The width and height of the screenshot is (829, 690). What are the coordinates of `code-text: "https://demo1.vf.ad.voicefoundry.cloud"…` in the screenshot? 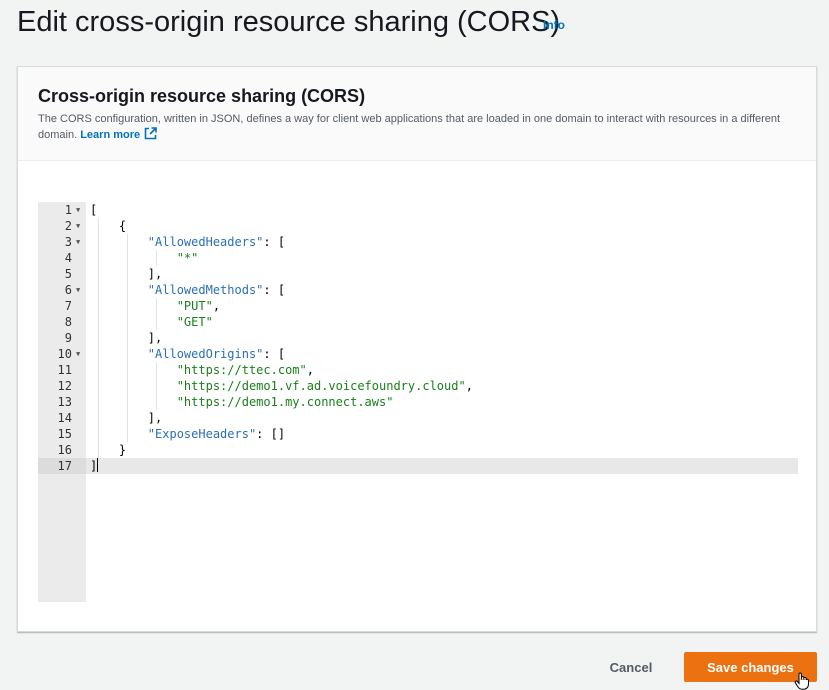 It's located at (281, 386).